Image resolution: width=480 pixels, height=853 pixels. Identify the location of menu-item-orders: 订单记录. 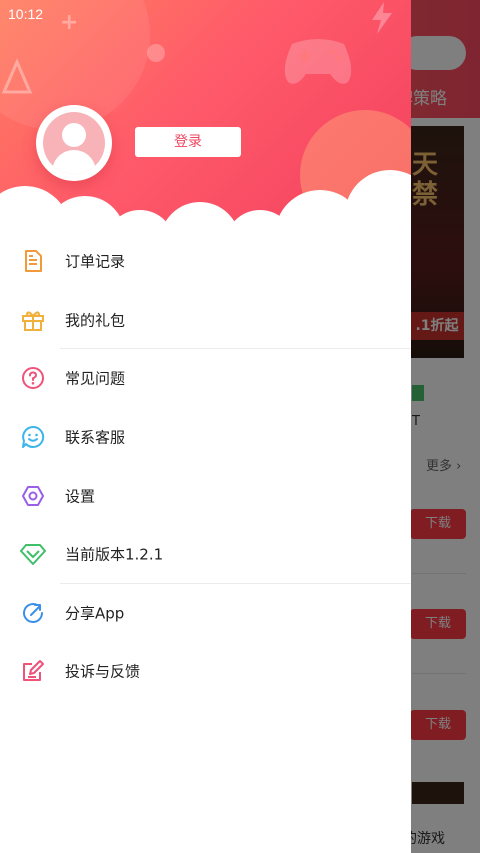
(205, 261).